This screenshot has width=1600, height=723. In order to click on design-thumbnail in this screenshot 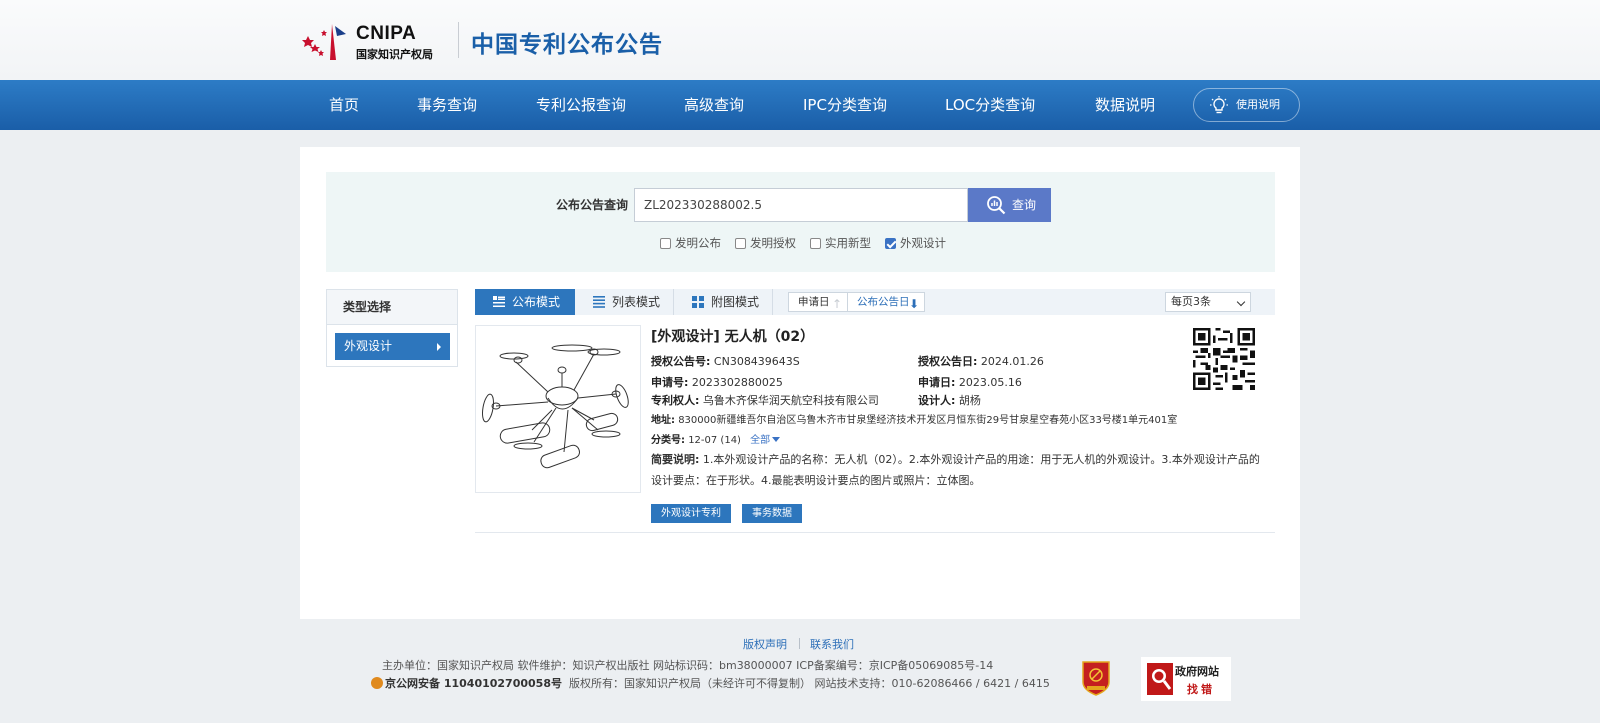, I will do `click(558, 409)`.